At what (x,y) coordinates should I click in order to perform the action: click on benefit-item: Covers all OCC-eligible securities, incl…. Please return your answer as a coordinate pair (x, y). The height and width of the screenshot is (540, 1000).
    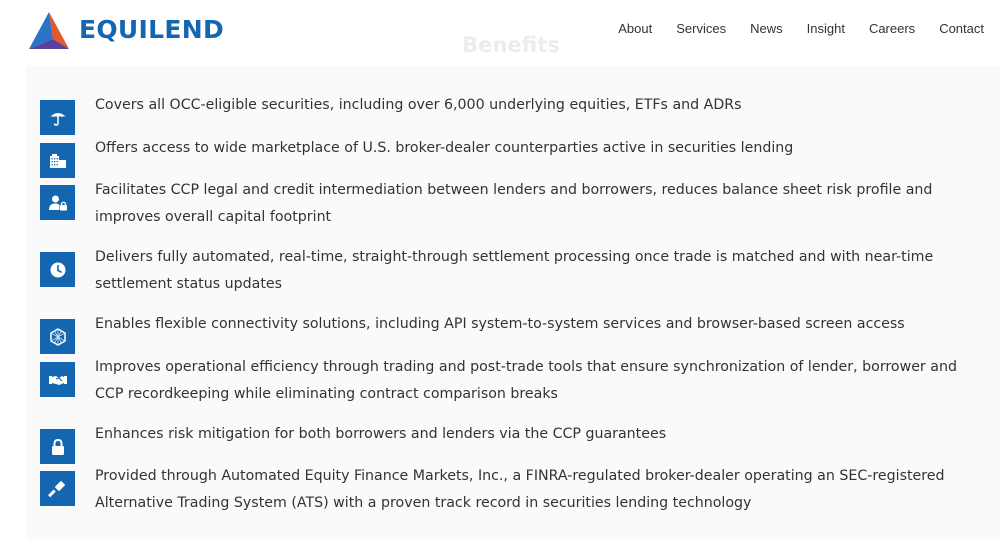
    Looking at the image, I should click on (515, 116).